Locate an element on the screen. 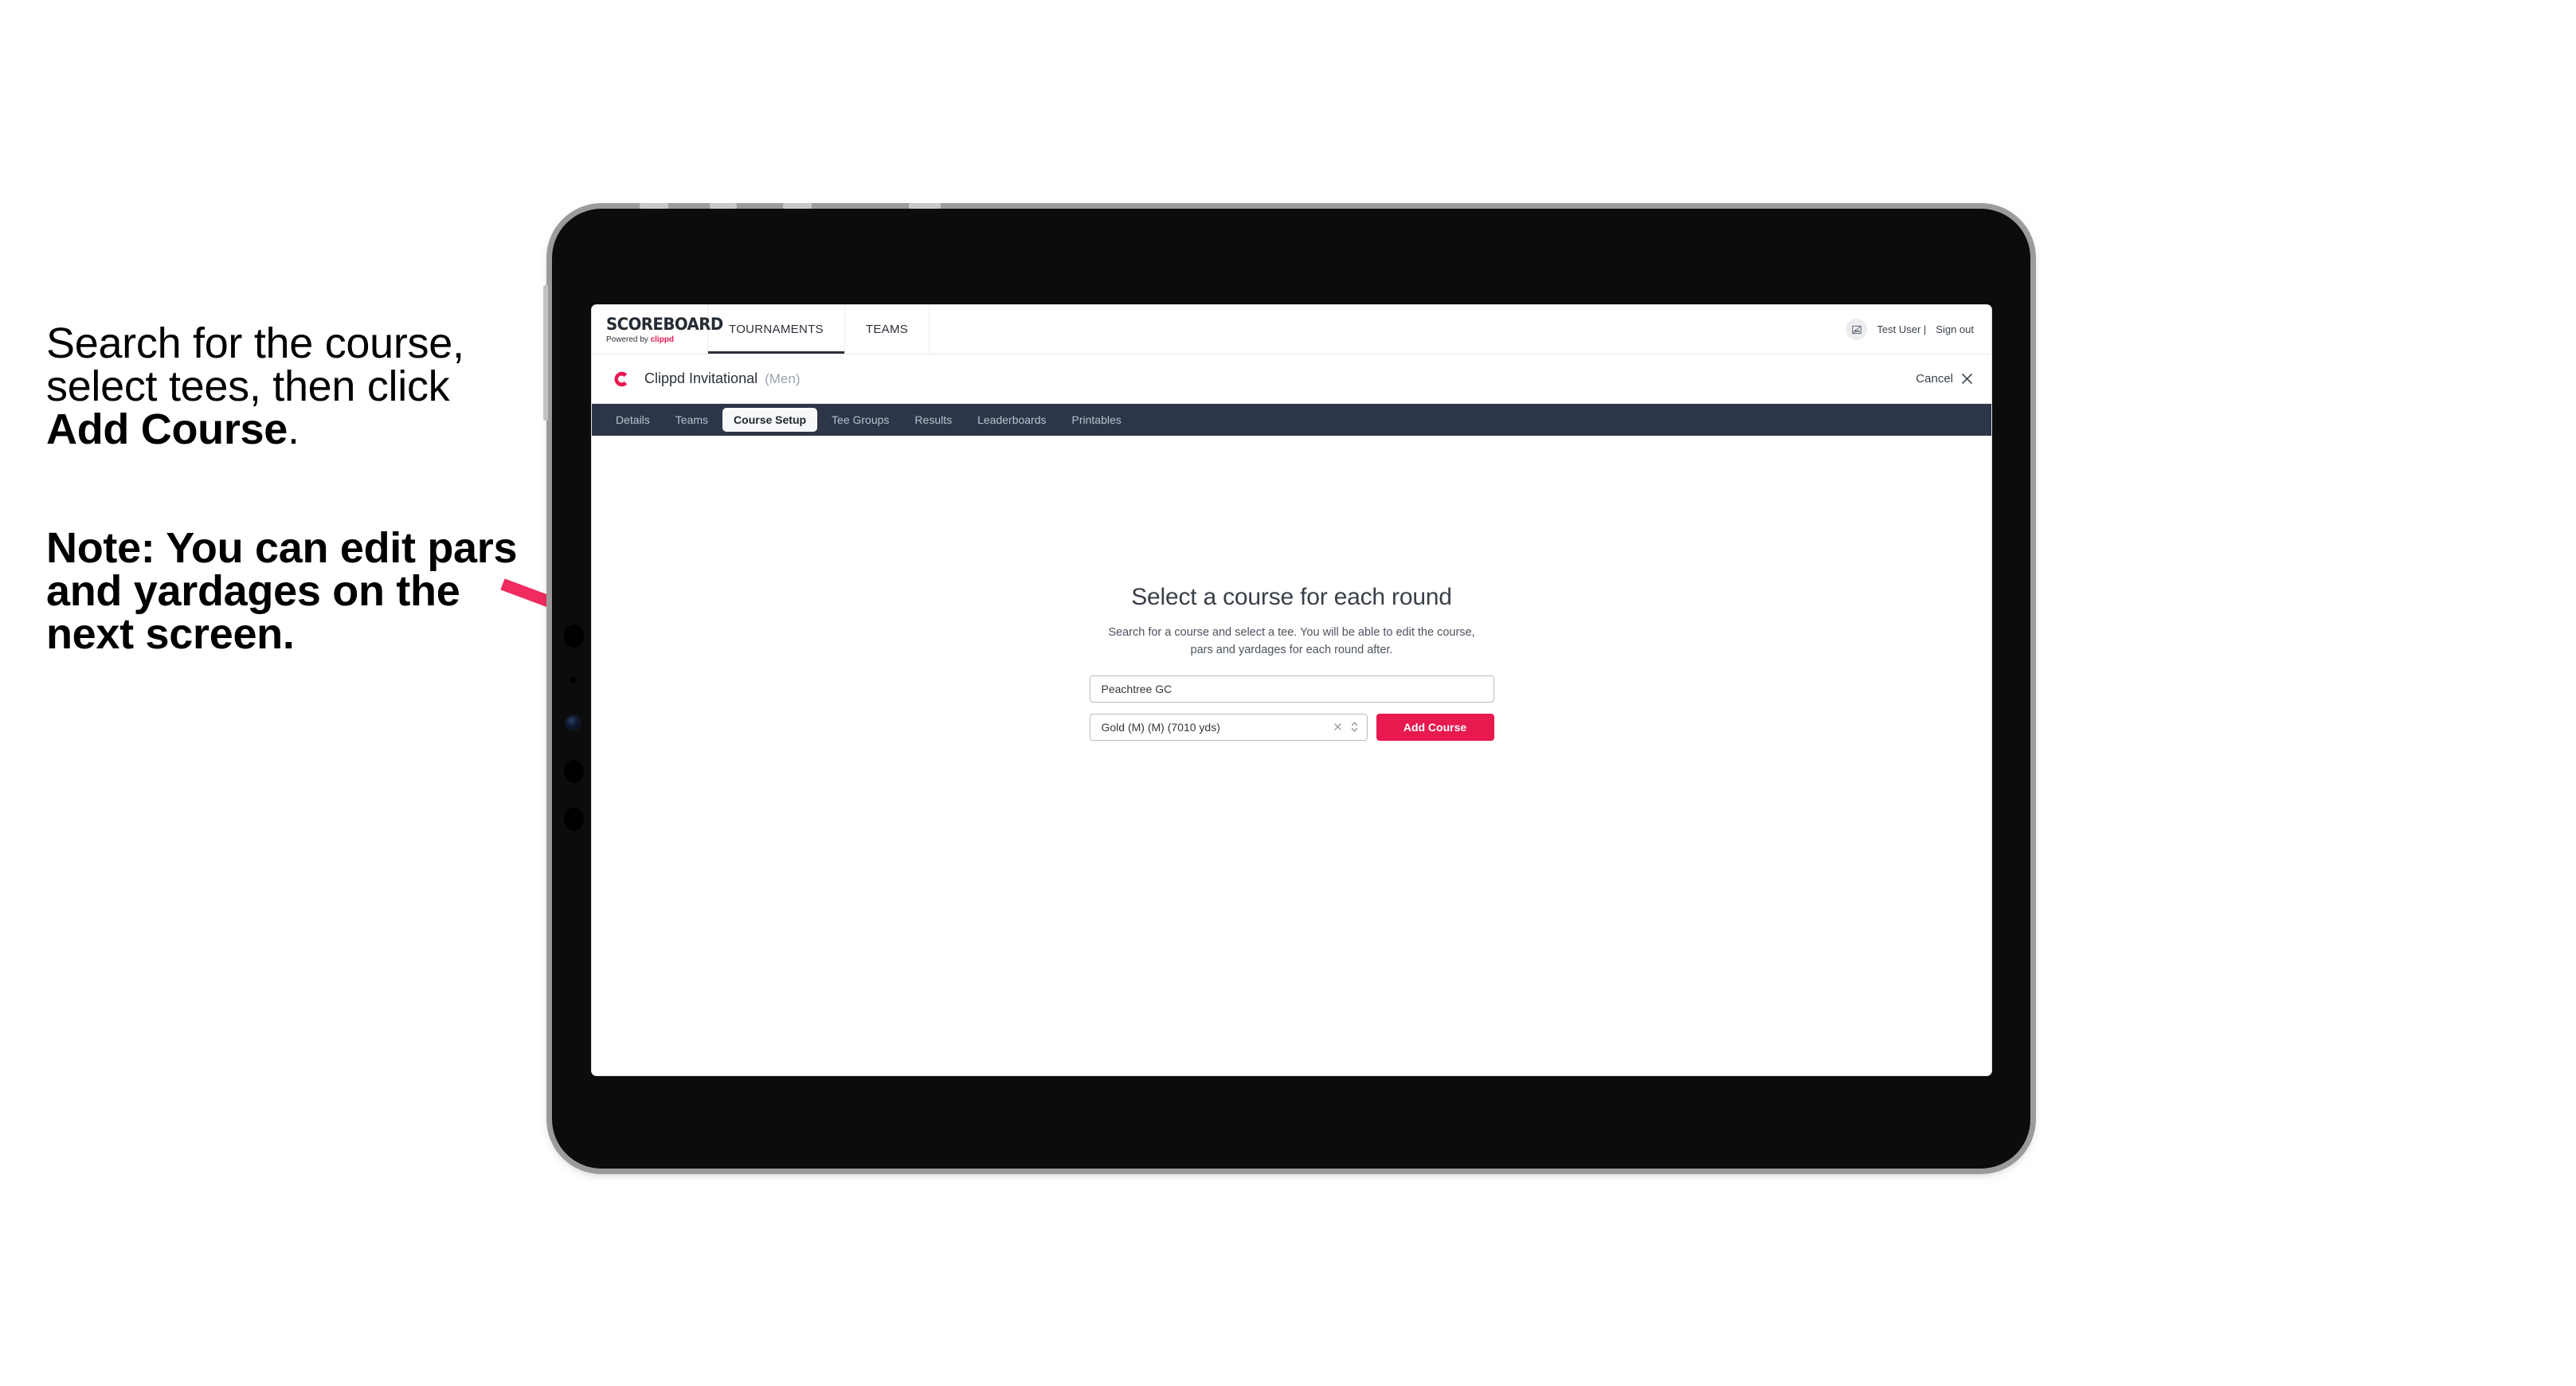 Image resolution: width=2576 pixels, height=1386 pixels. instruction-emphasis-add-course: Add Course is located at coordinates (167, 429).